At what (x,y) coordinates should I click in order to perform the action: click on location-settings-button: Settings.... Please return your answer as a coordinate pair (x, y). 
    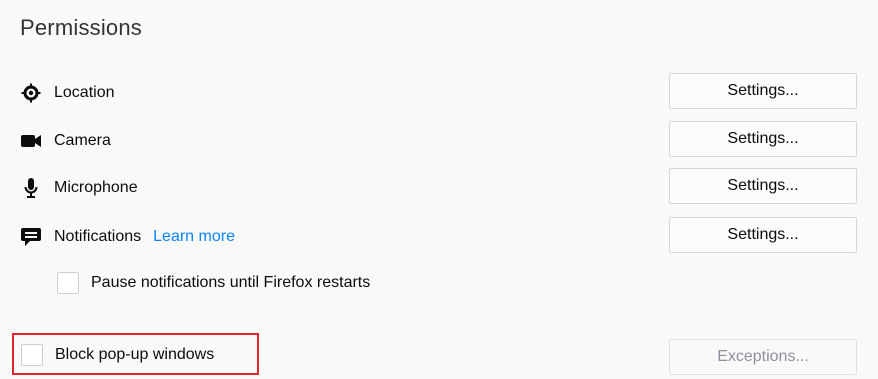
    Looking at the image, I should click on (763, 91).